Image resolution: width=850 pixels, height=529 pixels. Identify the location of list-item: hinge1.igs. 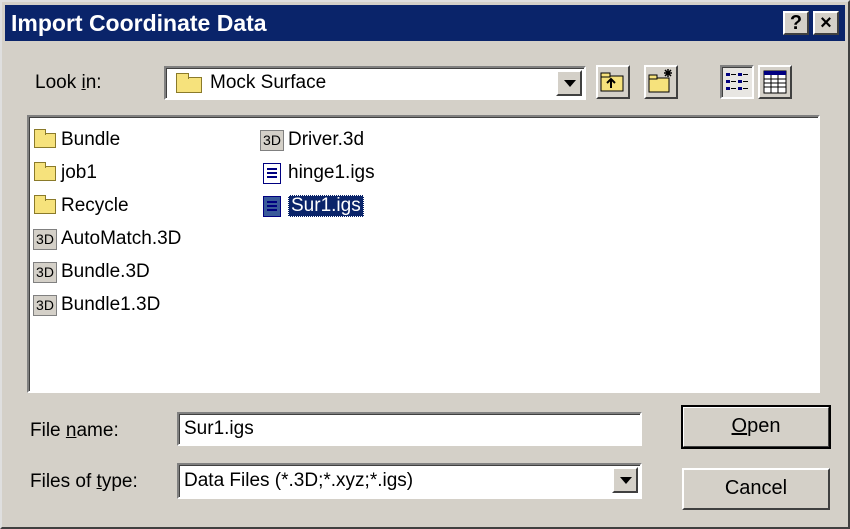
(317, 173).